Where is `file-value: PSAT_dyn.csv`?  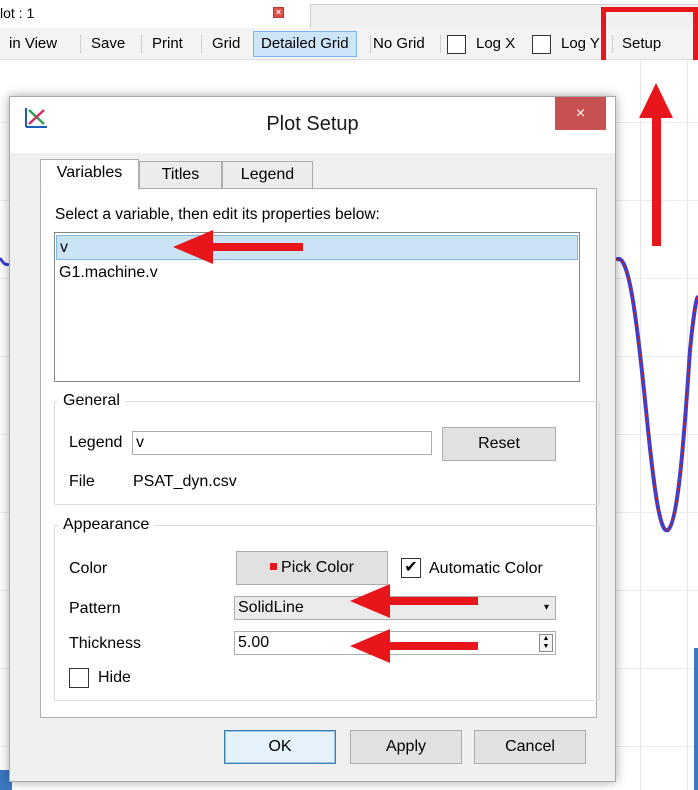 file-value: PSAT_dyn.csv is located at coordinates (185, 481).